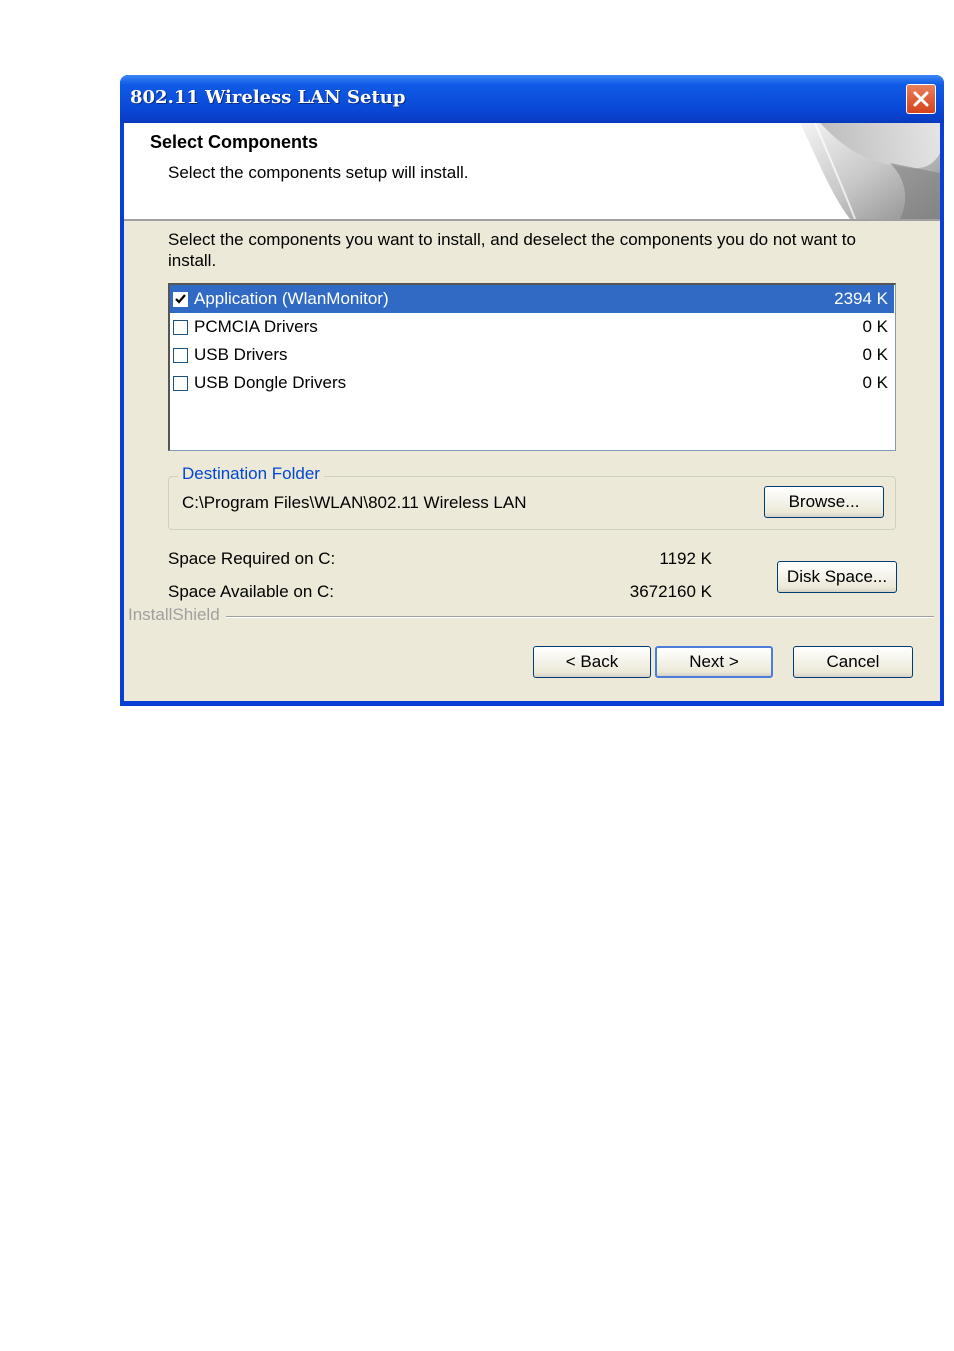  What do you see at coordinates (256, 326) in the screenshot?
I see `component-label: PCMCIA Drivers` at bounding box center [256, 326].